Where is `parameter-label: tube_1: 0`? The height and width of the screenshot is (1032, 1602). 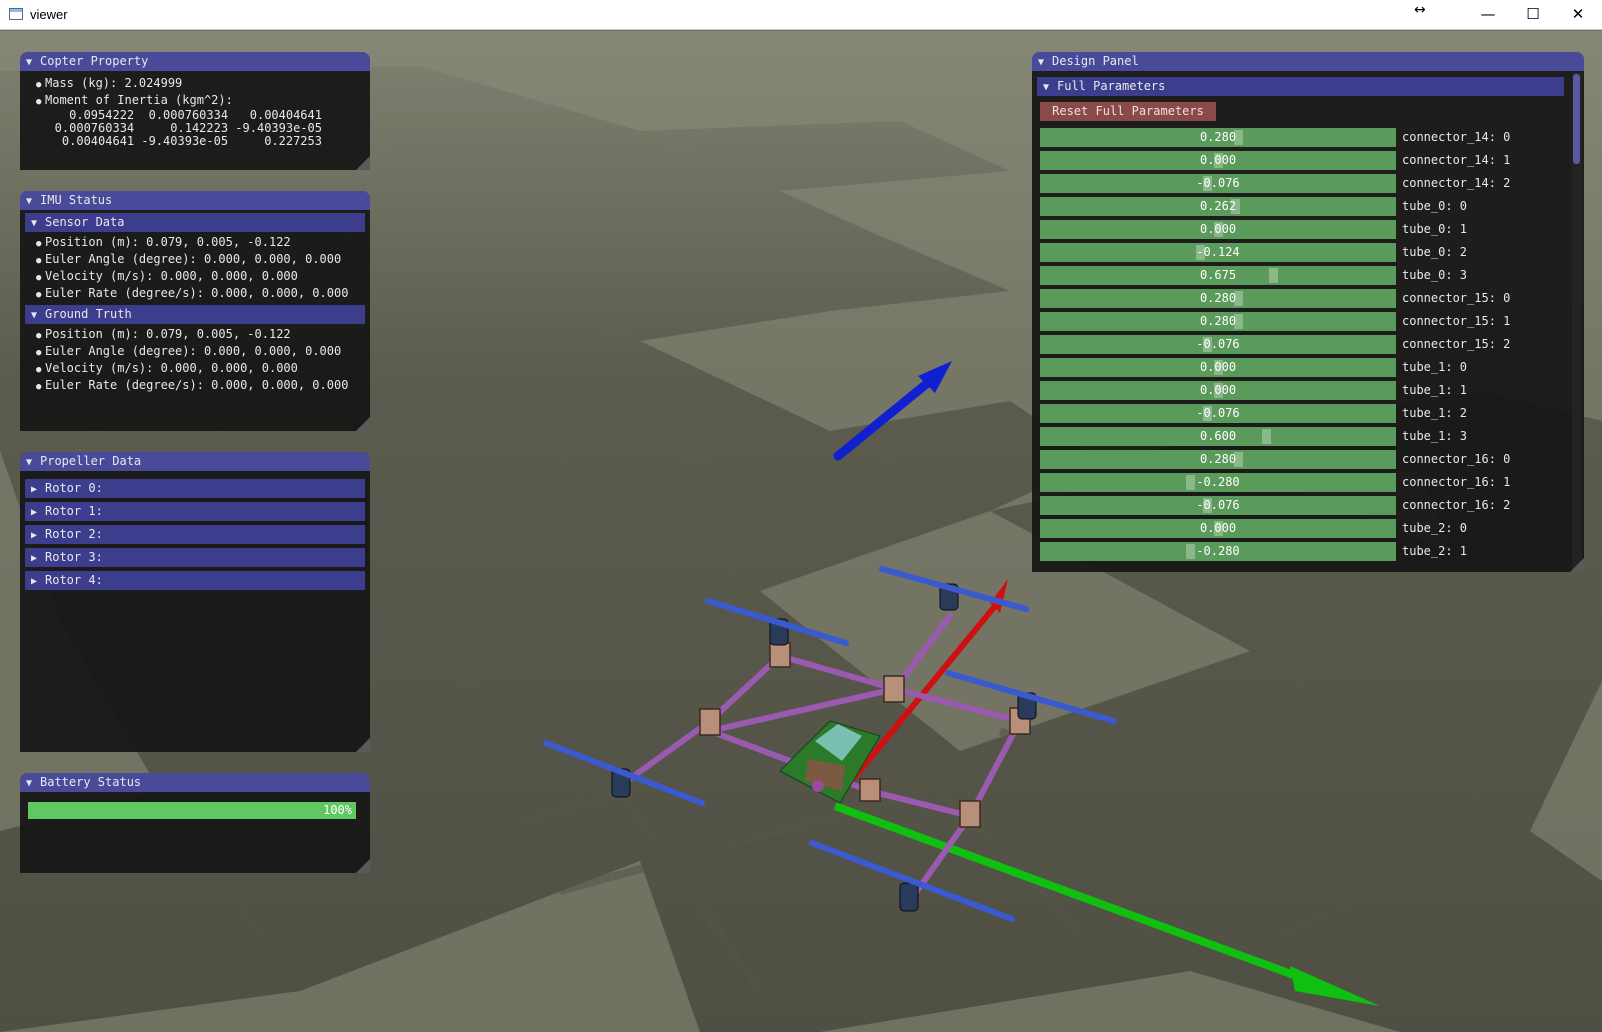
parameter-label: tube_1: 0 is located at coordinates (1435, 367).